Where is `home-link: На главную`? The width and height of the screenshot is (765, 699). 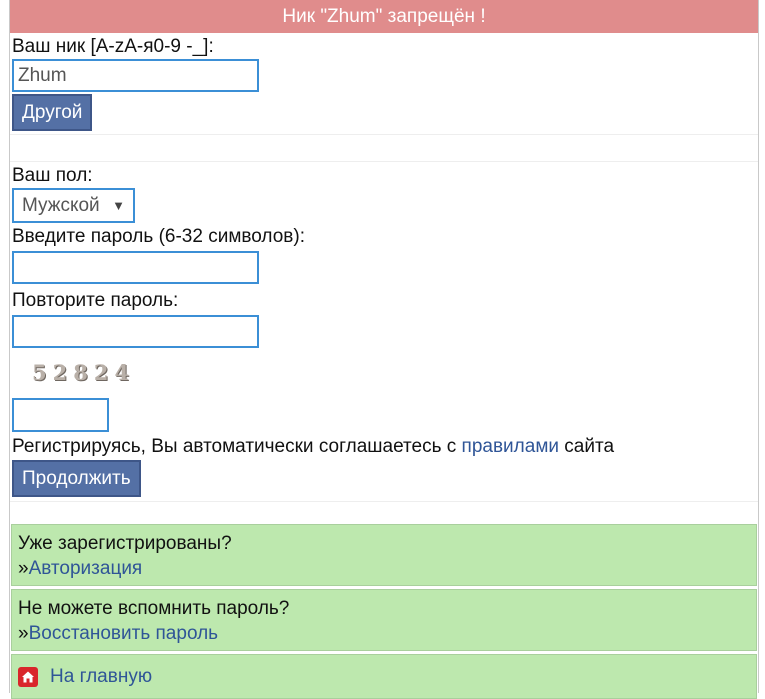
home-link: На главную is located at coordinates (101, 676).